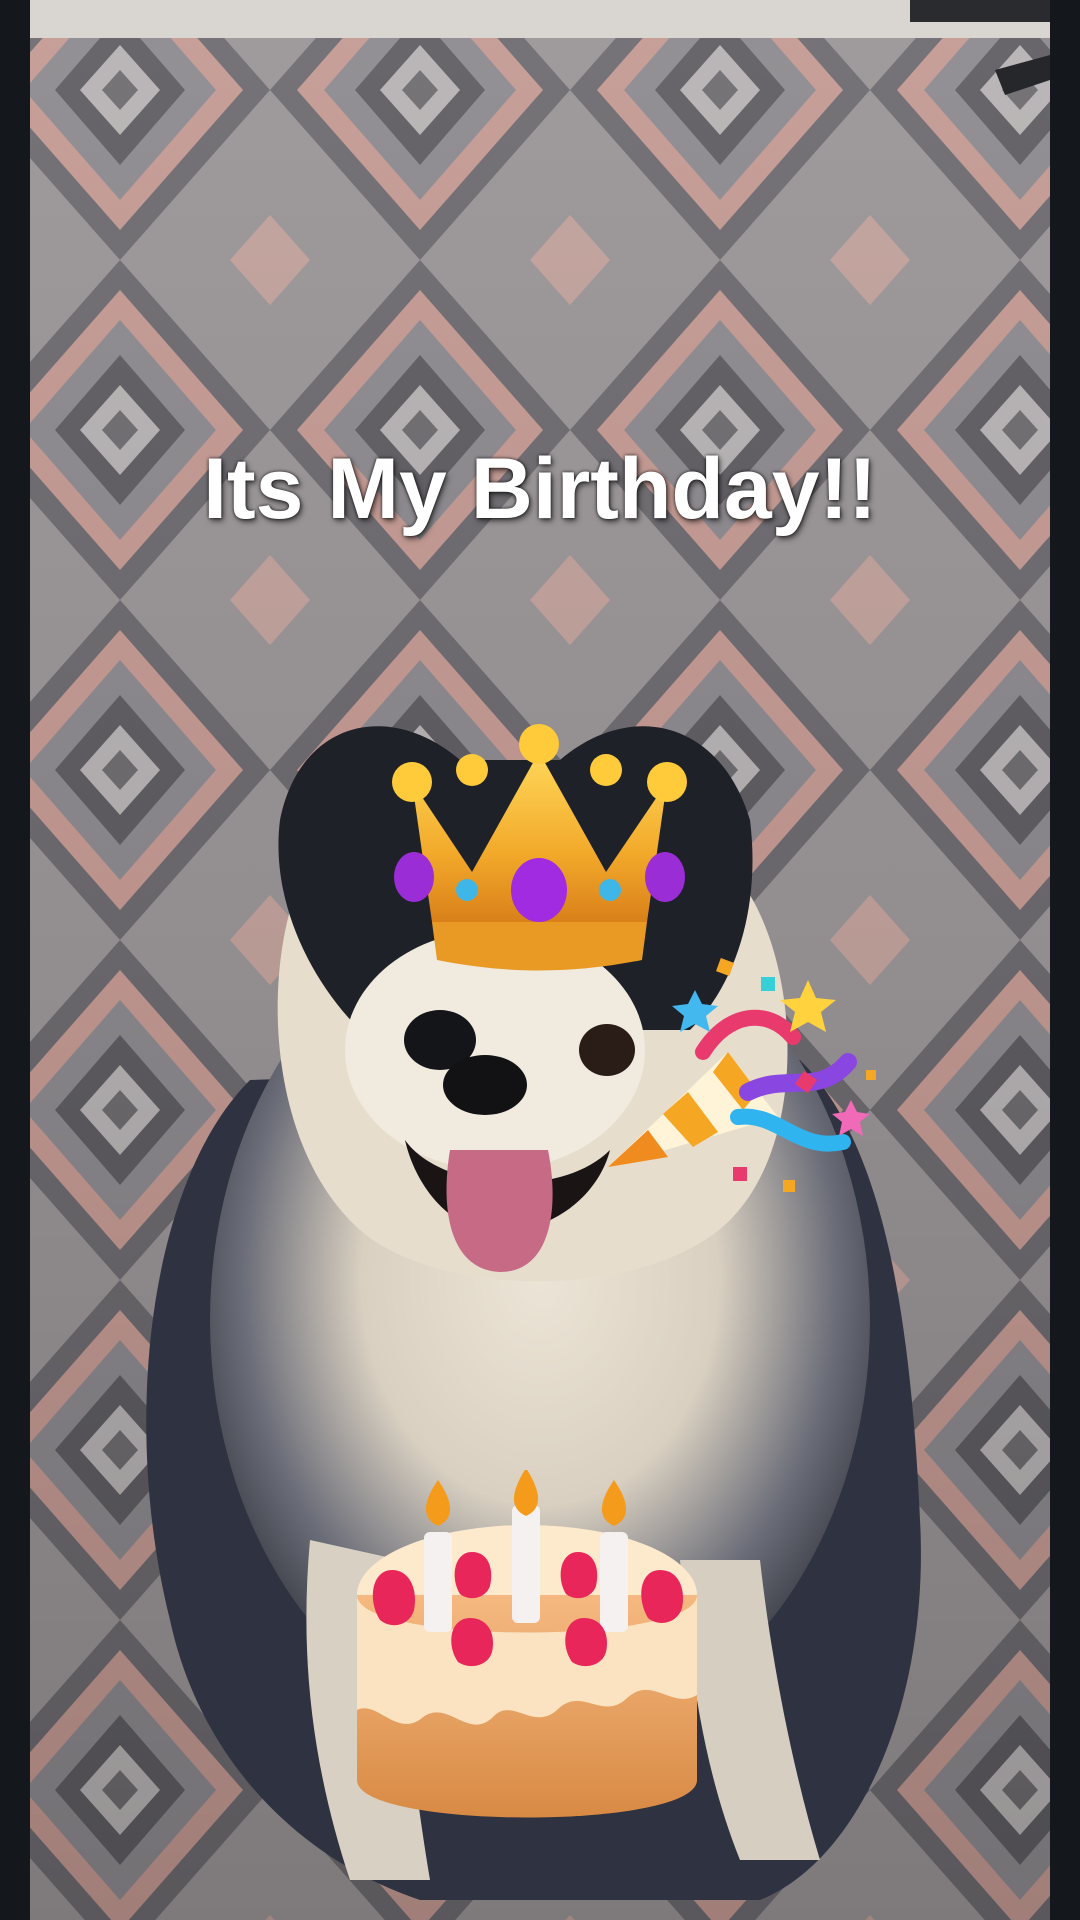 This screenshot has width=1080, height=1920. What do you see at coordinates (539, 848) in the screenshot?
I see `crown-icon` at bounding box center [539, 848].